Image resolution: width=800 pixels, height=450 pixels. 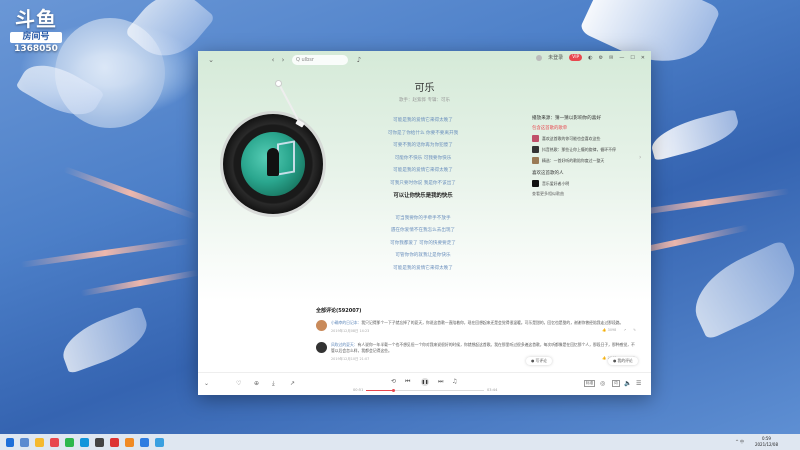 What do you see at coordinates (407, 382) in the screenshot?
I see `previous-icon: ⏮` at bounding box center [407, 382].